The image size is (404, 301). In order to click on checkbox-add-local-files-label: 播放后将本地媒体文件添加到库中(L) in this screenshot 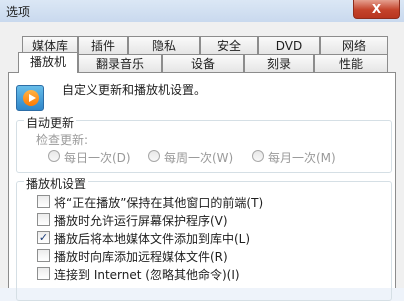, I will do `click(152, 239)`.